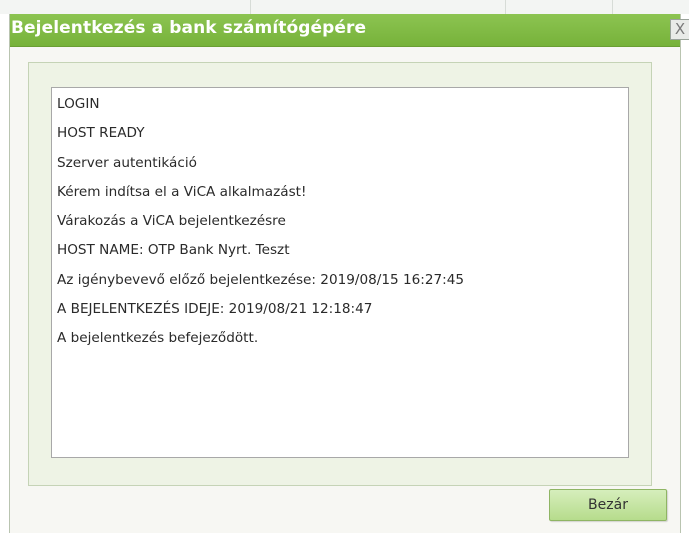 This screenshot has width=689, height=533. Describe the element at coordinates (679, 29) in the screenshot. I see `close-icon: X` at that location.